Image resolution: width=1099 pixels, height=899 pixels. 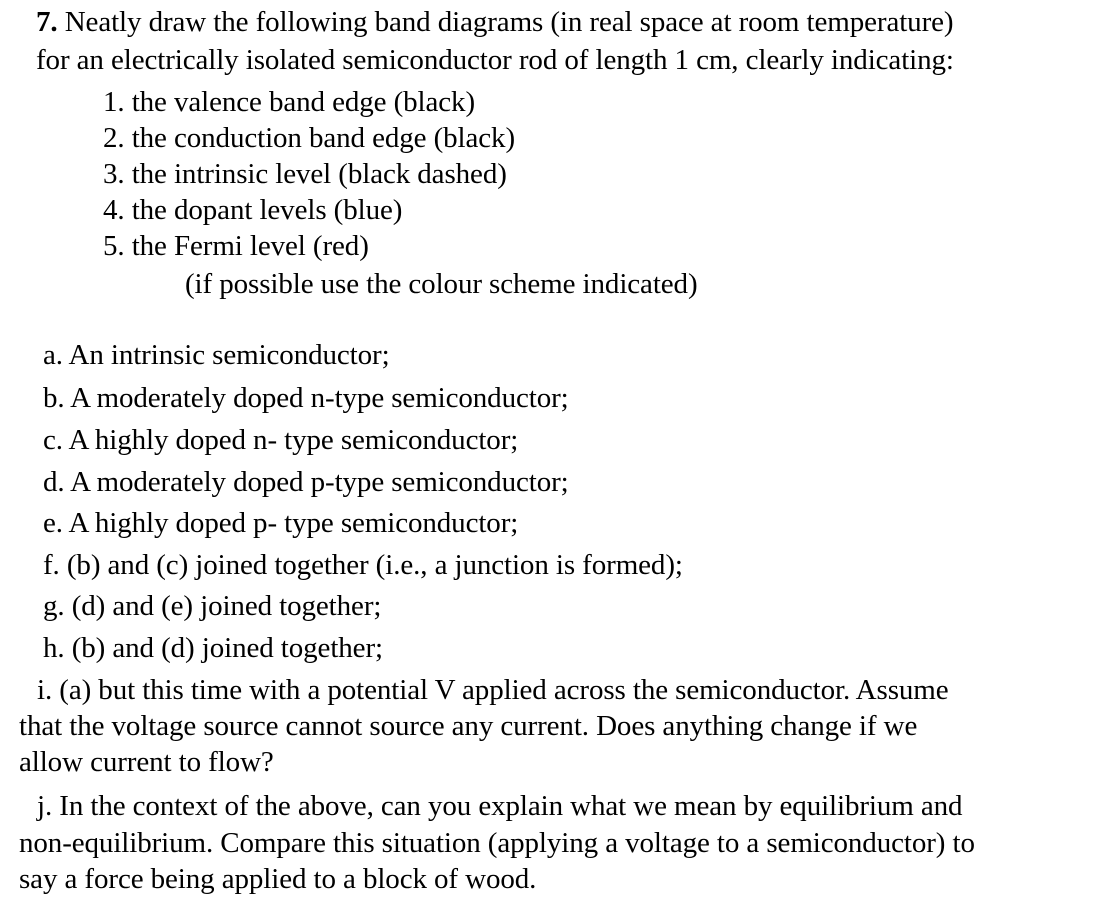 I want to click on indicator-item: 2. the conduction band edge (black), so click(x=309, y=138).